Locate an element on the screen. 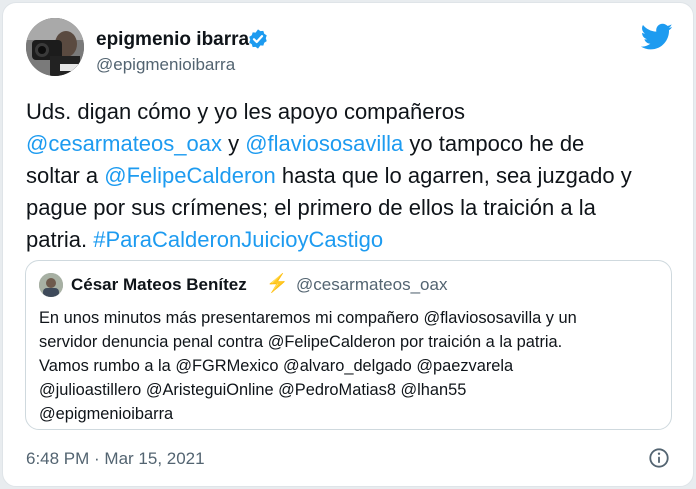 The height and width of the screenshot is (489, 696). quoted-text-line: @epigmenioibarra is located at coordinates (106, 414).